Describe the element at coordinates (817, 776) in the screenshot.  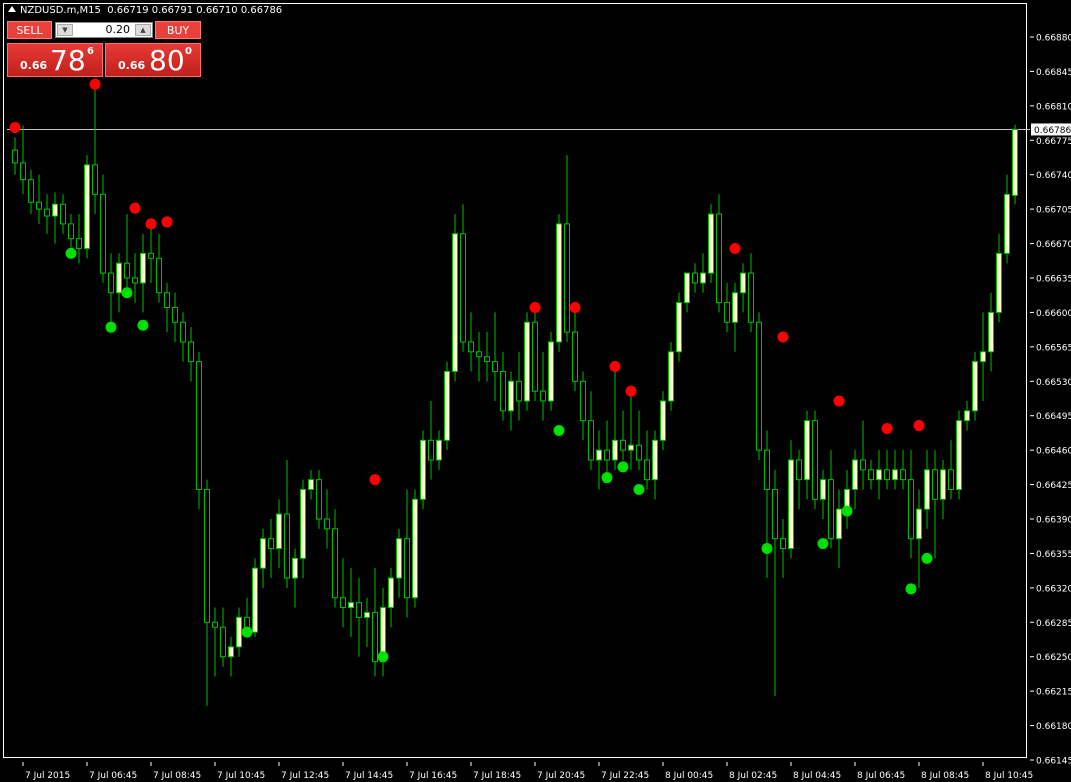
I see `x-tick-label: 8 Jul 04:45` at that location.